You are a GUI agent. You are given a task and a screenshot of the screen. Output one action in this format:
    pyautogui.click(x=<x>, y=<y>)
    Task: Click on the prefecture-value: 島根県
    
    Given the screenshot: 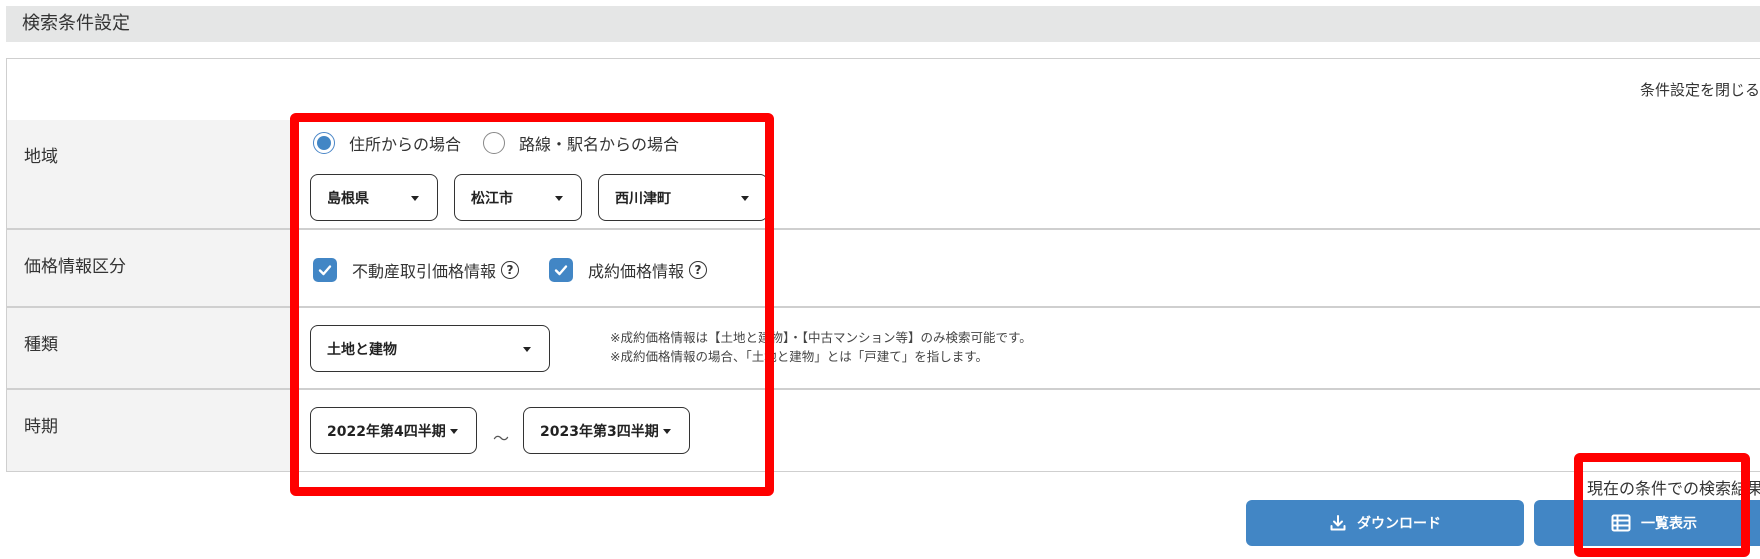 What is the action you would take?
    pyautogui.click(x=348, y=198)
    